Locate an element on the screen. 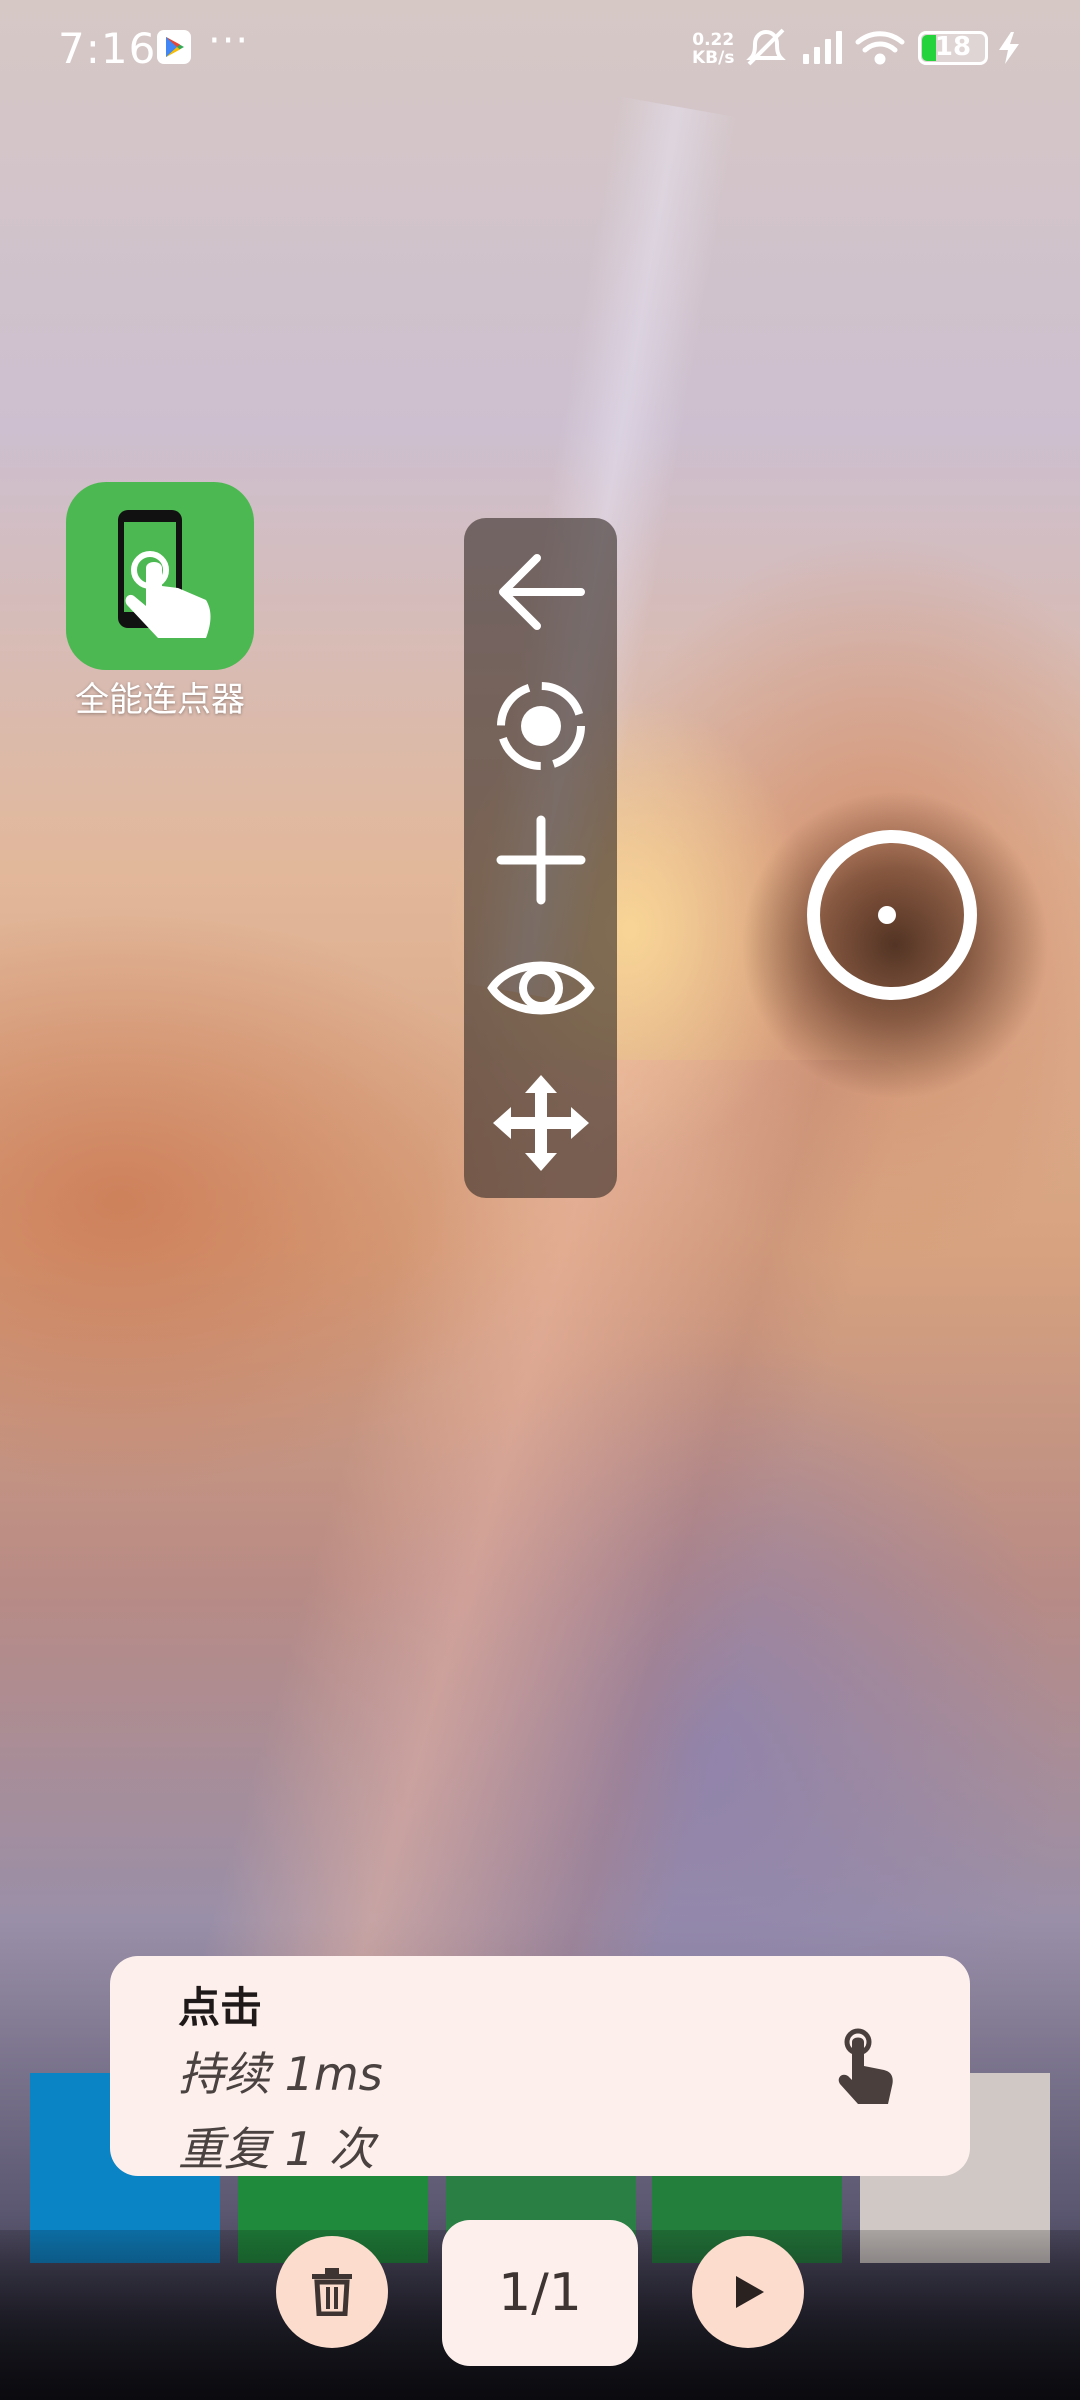 The image size is (1080, 2400). back-button is located at coordinates (540, 592).